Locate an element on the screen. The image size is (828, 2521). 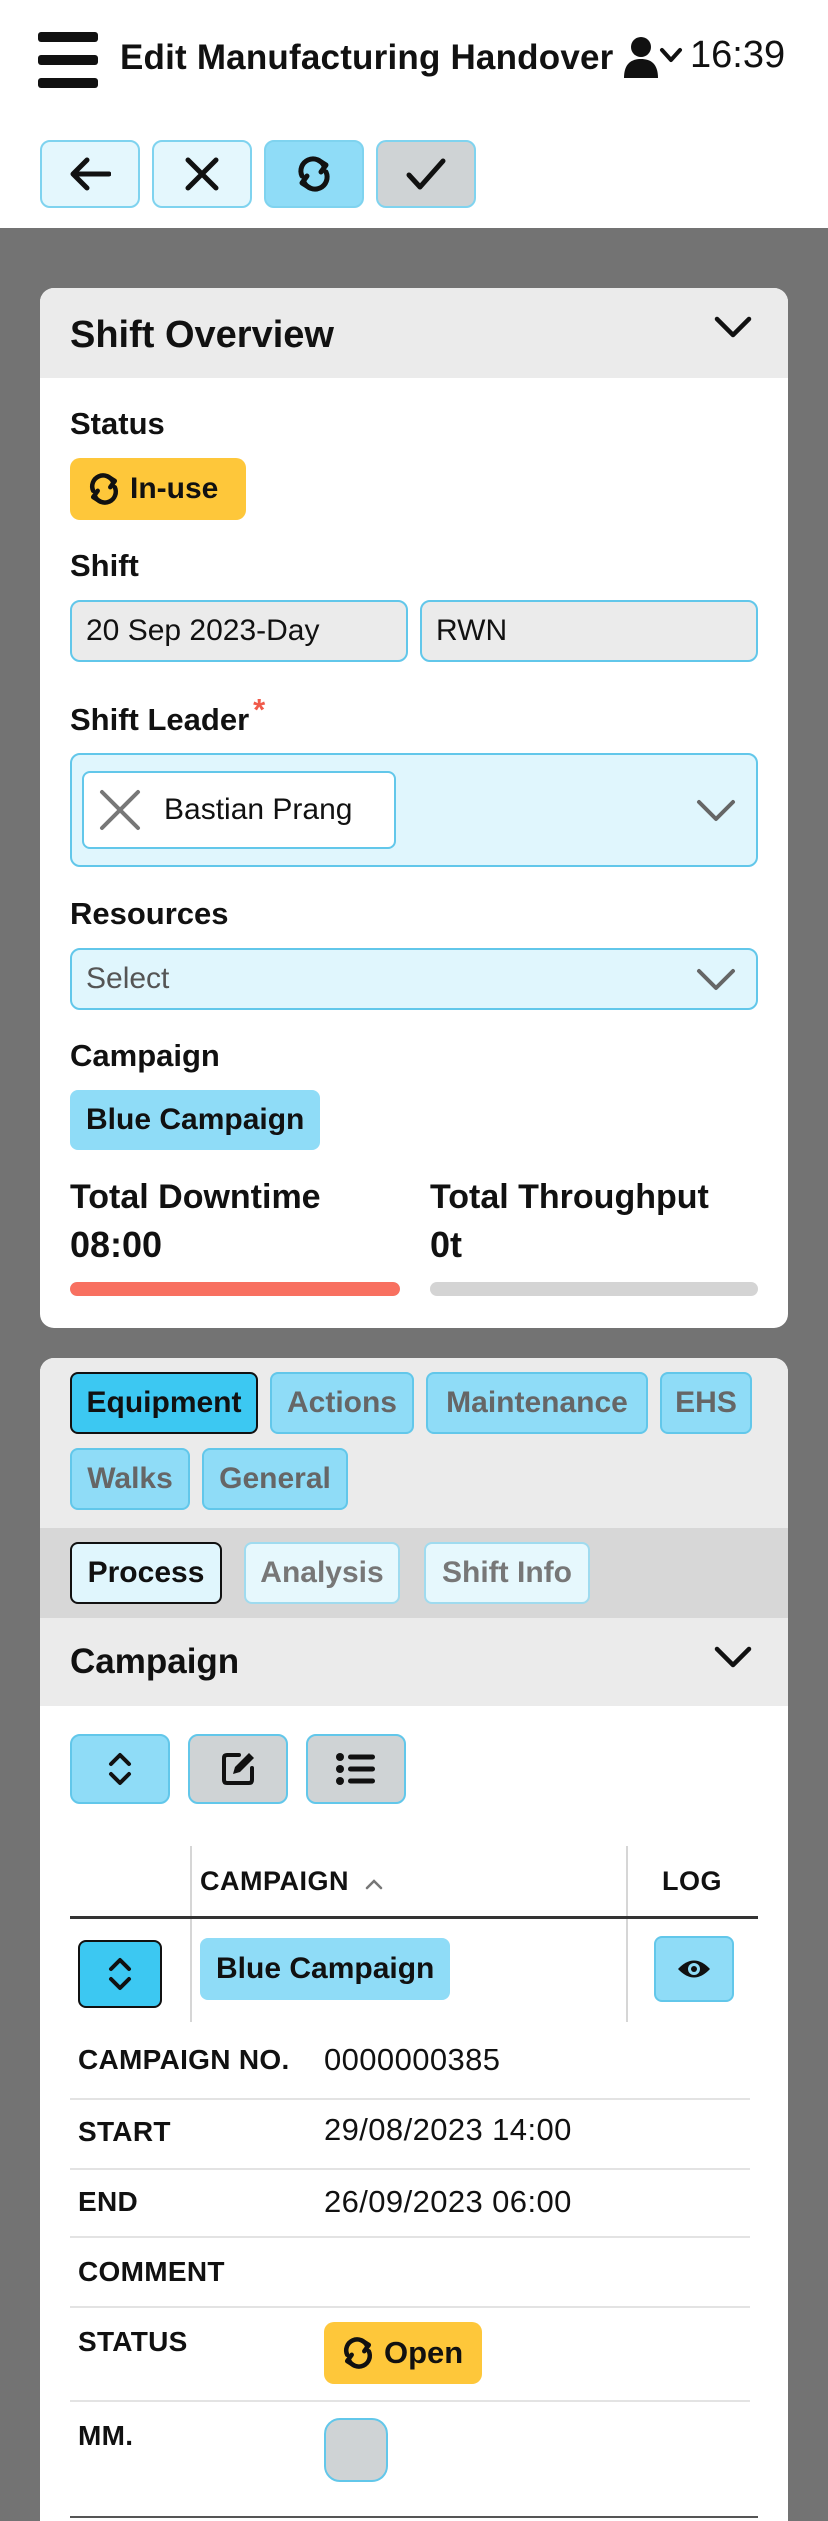
subtab-process: Process is located at coordinates (146, 1573).